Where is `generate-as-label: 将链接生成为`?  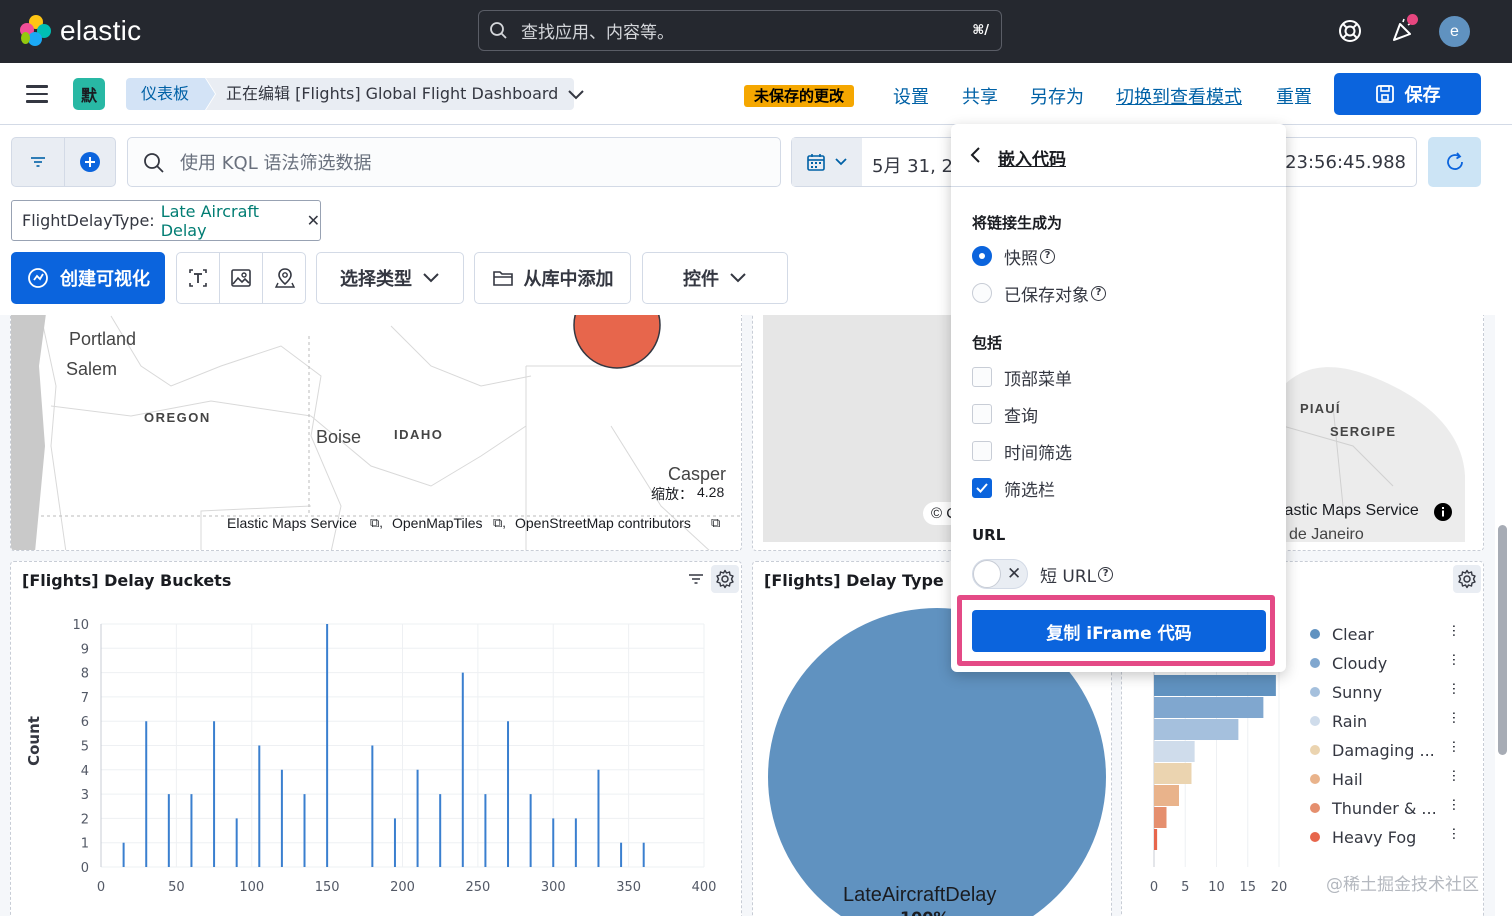
generate-as-label: 将链接生成为 is located at coordinates (1017, 223).